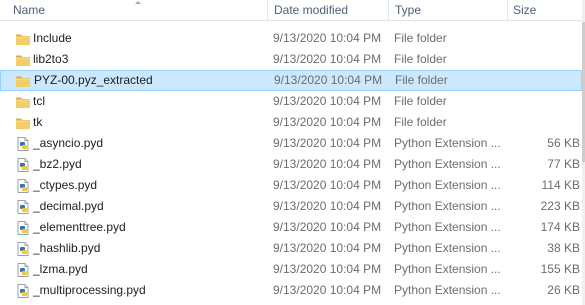 The width and height of the screenshot is (585, 305). I want to click on file-name: tcl, so click(39, 101).